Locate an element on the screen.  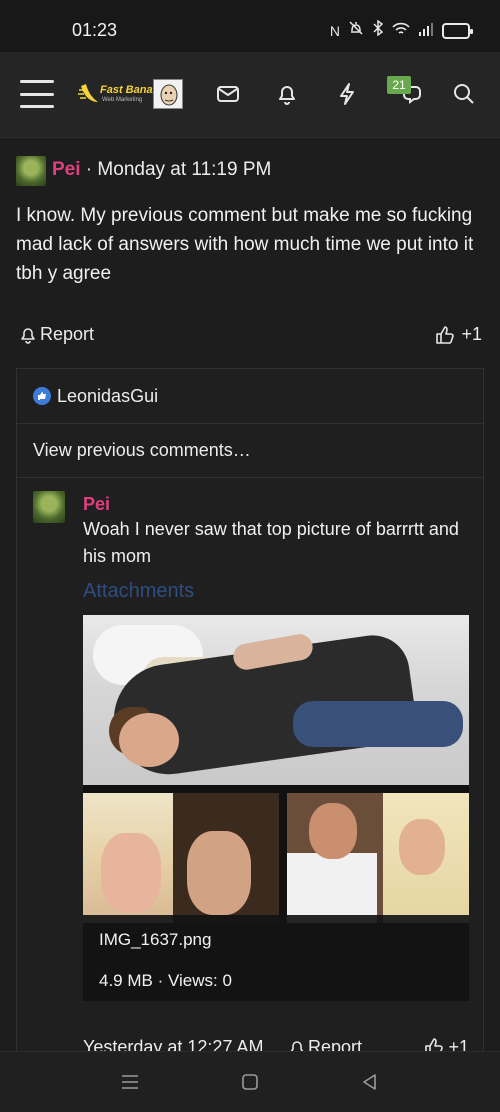
status-time: 01:23 is located at coordinates (95, 30).